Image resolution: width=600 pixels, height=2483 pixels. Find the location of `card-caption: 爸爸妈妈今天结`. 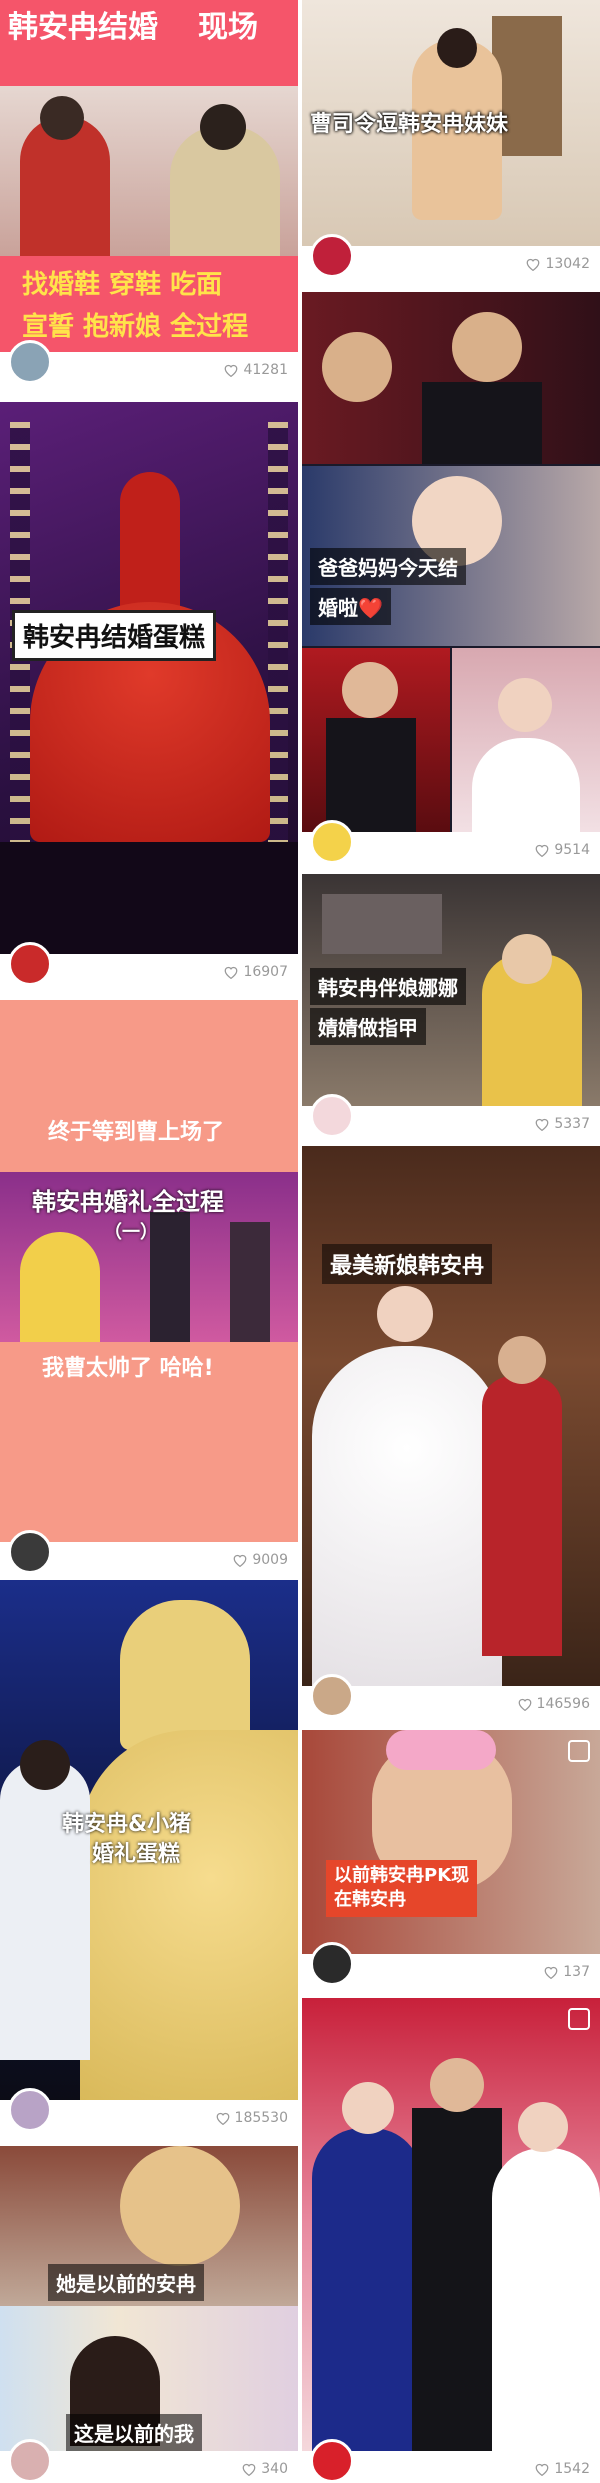

card-caption: 爸爸妈妈今天结 is located at coordinates (388, 566).